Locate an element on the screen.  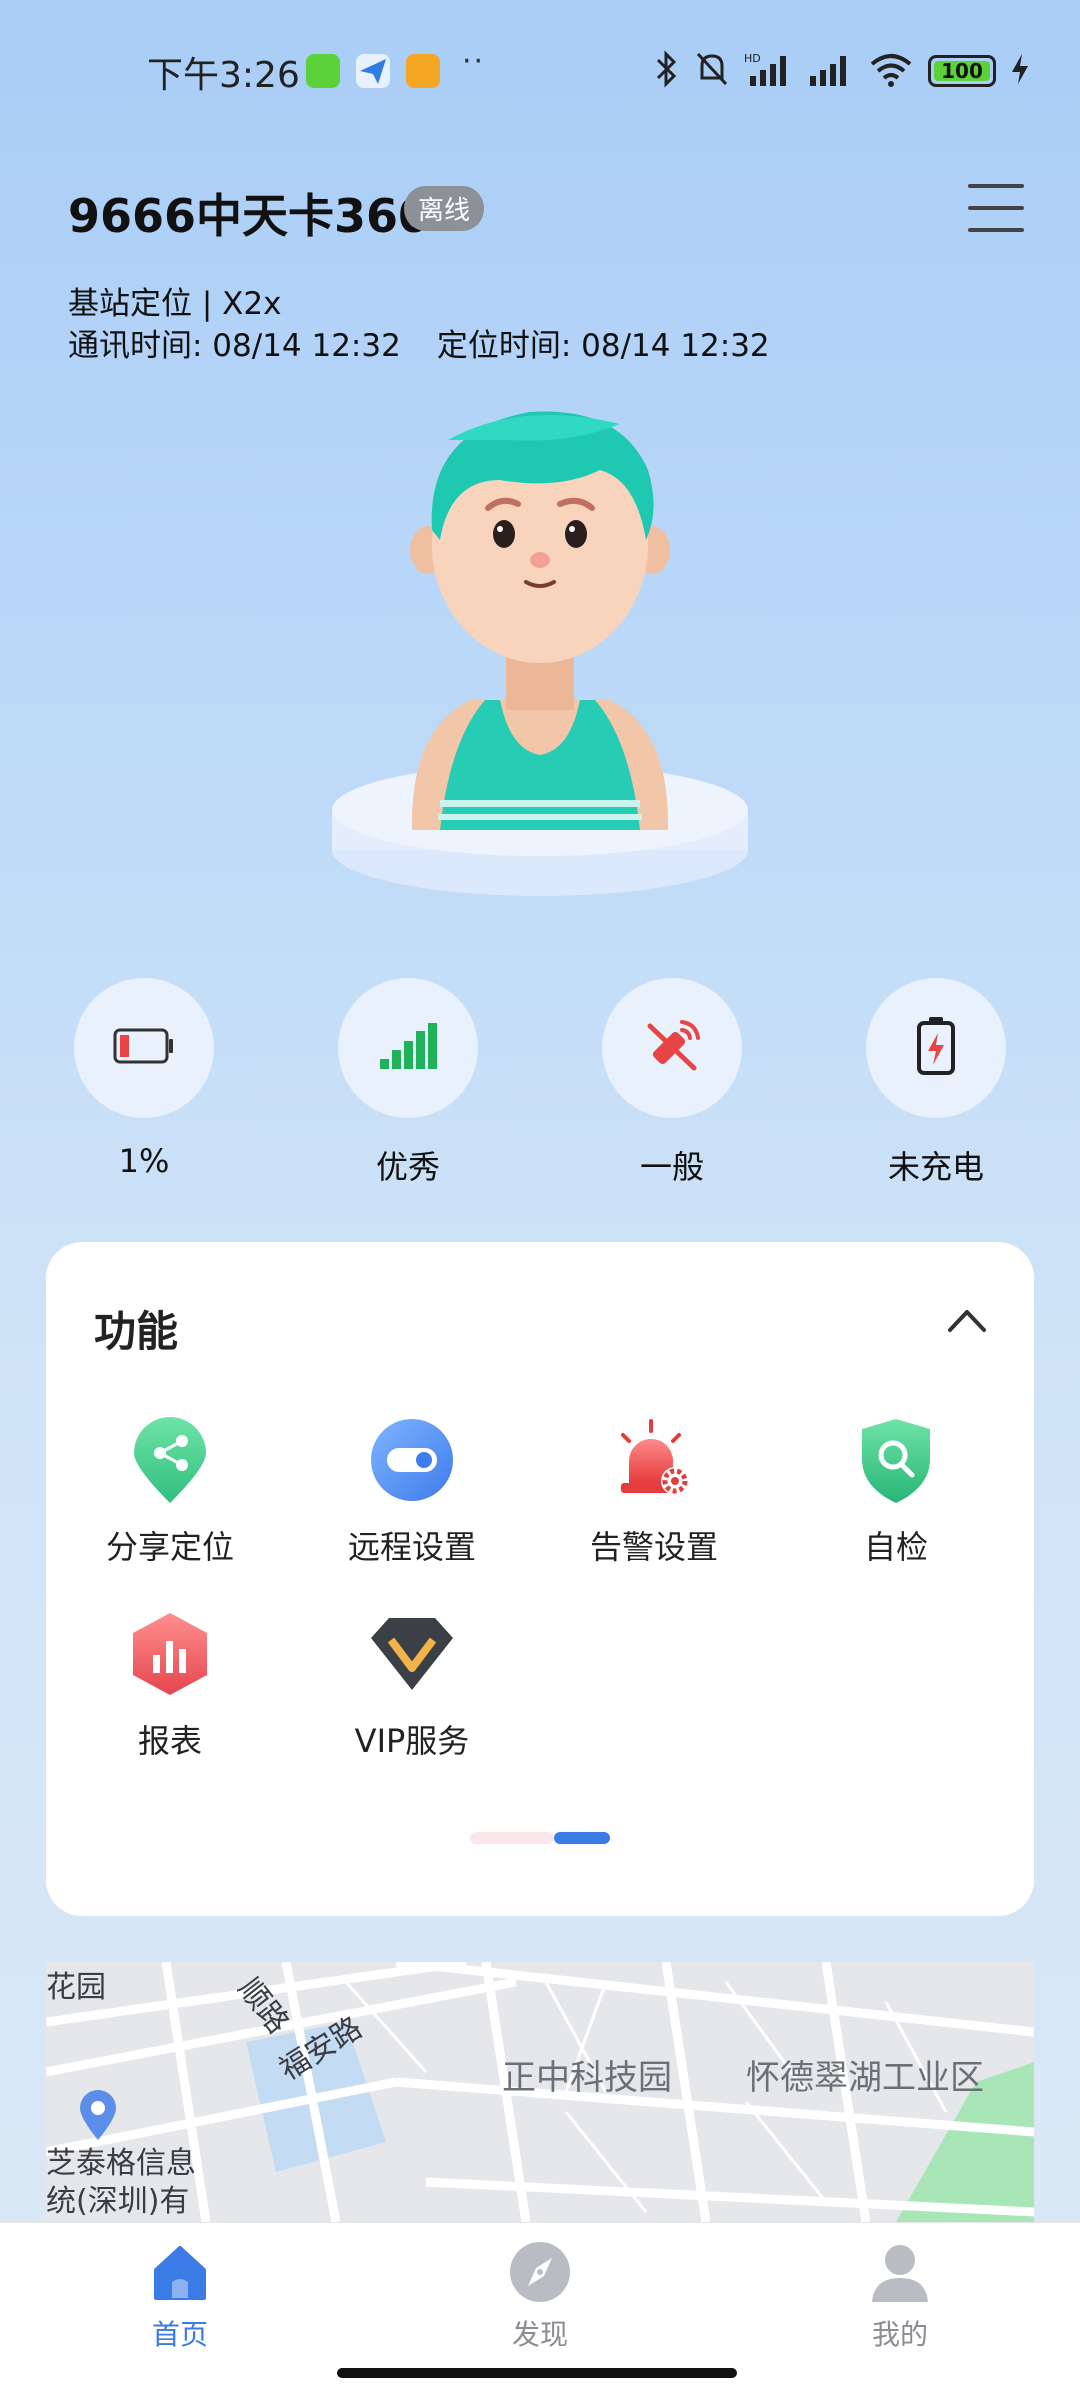
location-type: 基站定位 | X2x is located at coordinates (175, 304).